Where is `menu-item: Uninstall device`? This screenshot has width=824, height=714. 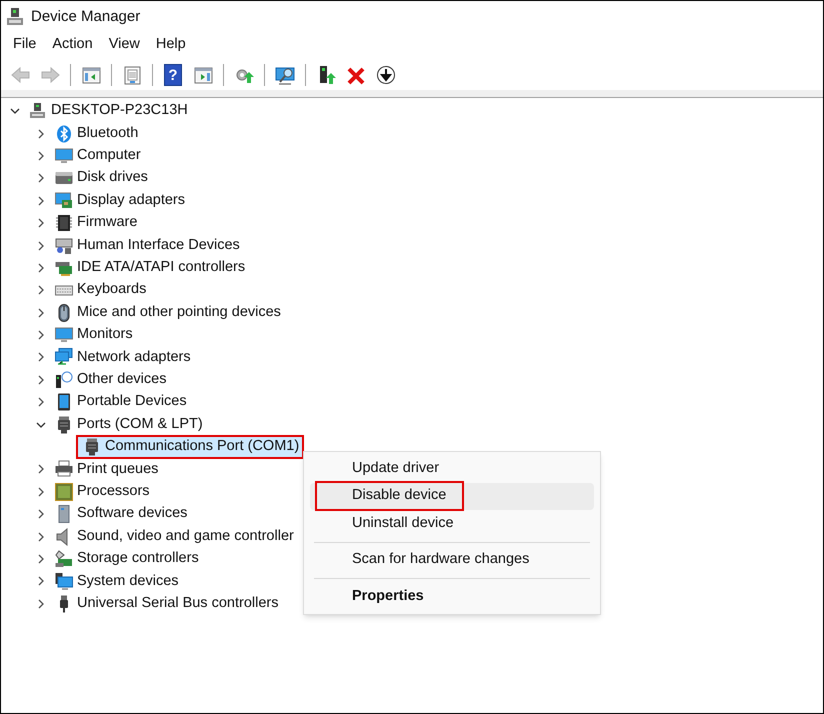
menu-item: Uninstall device is located at coordinates (452, 524).